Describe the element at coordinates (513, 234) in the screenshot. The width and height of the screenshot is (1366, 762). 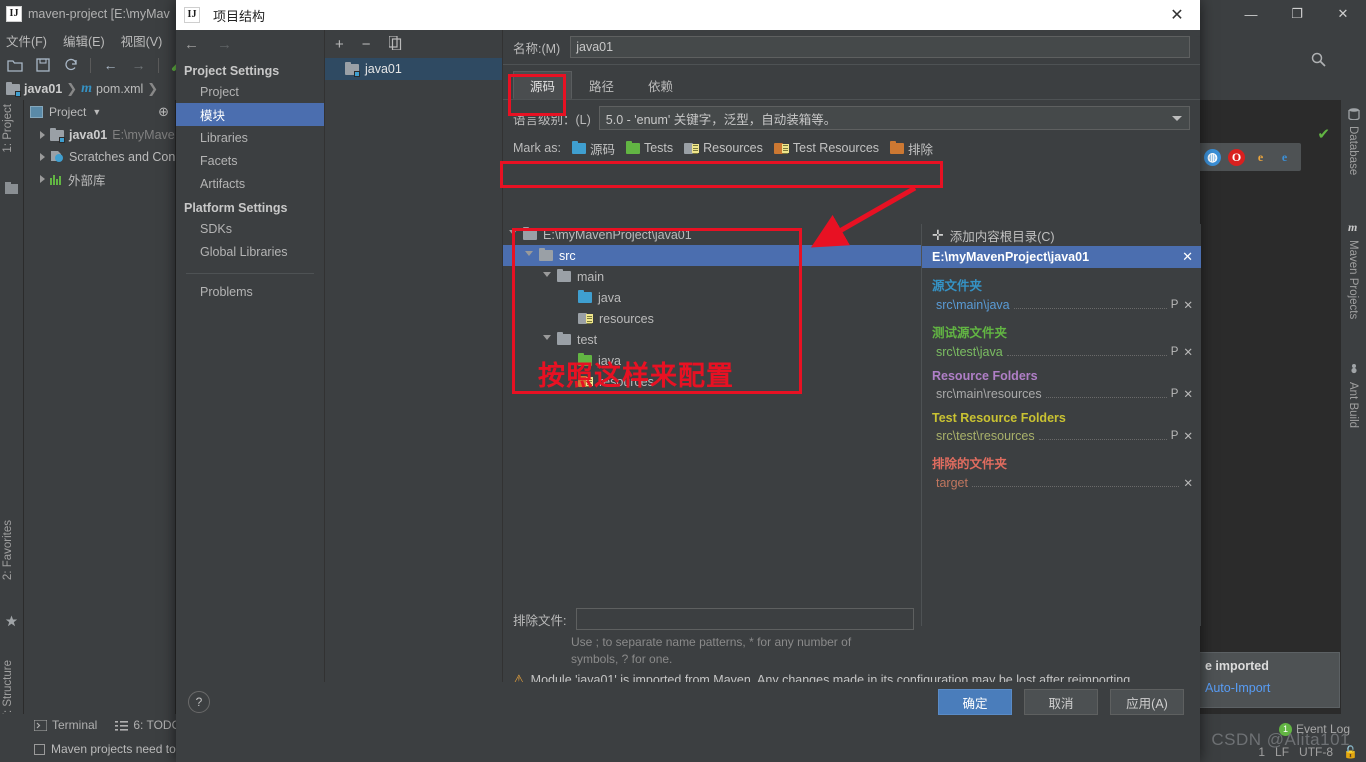
I see `collapse-arrow-icon` at that location.